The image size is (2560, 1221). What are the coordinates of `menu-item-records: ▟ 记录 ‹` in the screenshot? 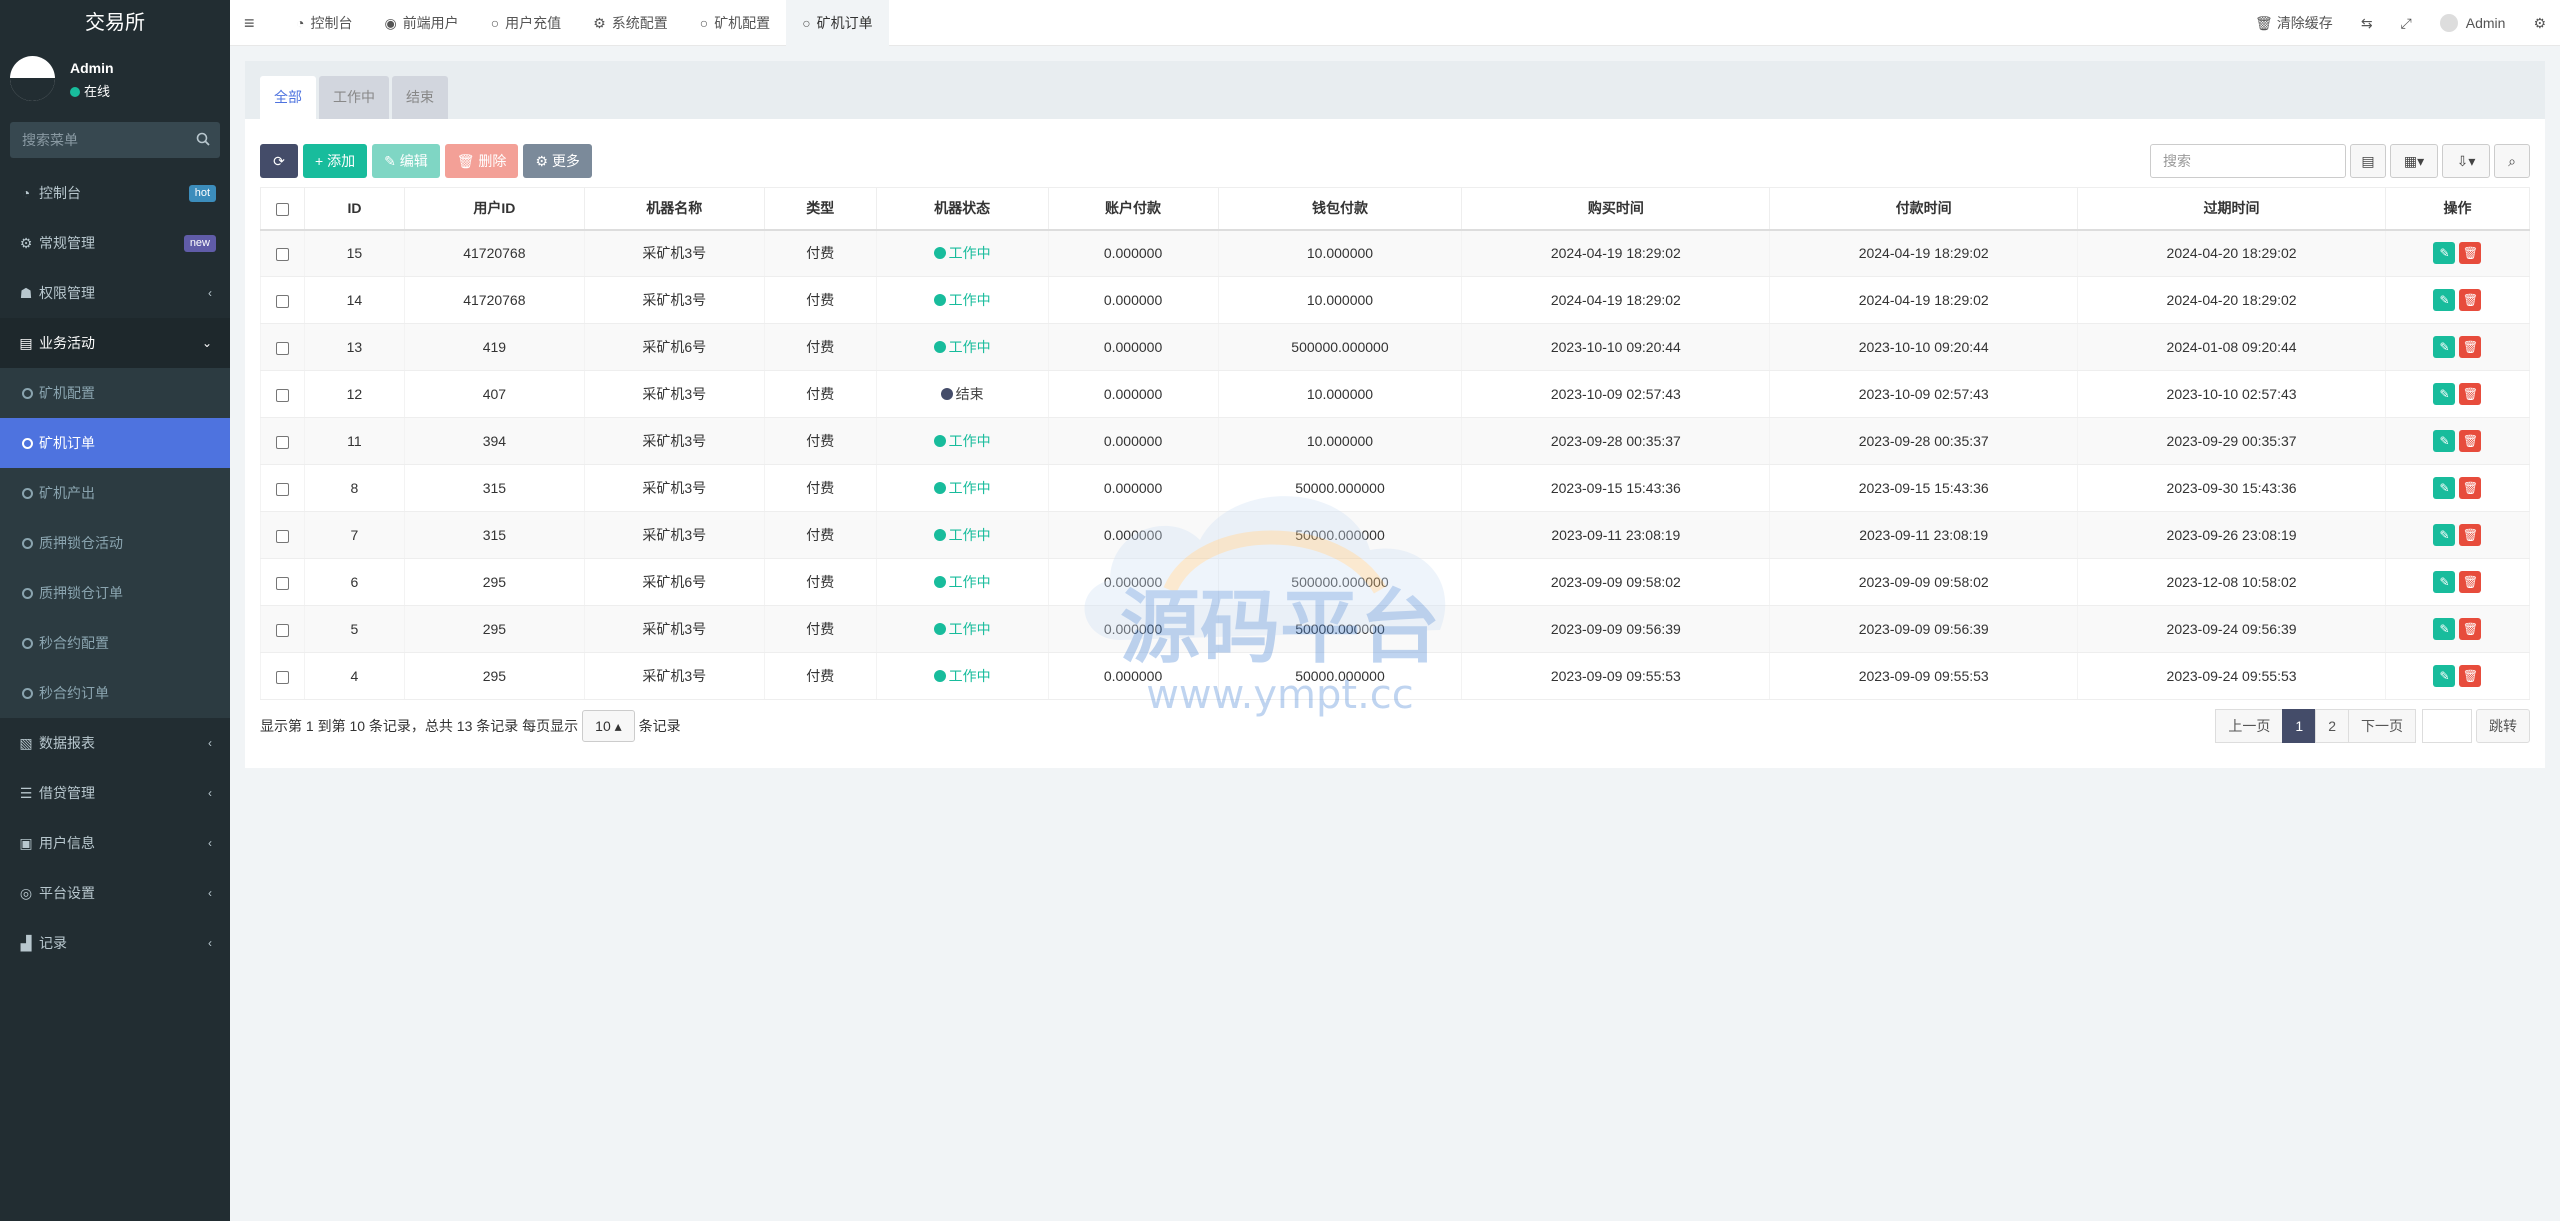 It's located at (115, 943).